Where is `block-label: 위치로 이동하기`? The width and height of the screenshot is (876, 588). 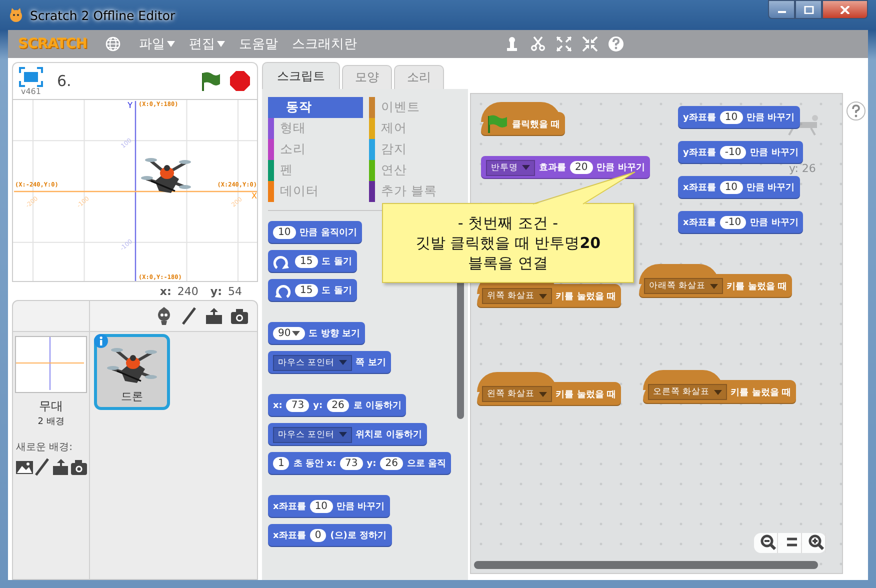
block-label: 위치로 이동하기 is located at coordinates (389, 435).